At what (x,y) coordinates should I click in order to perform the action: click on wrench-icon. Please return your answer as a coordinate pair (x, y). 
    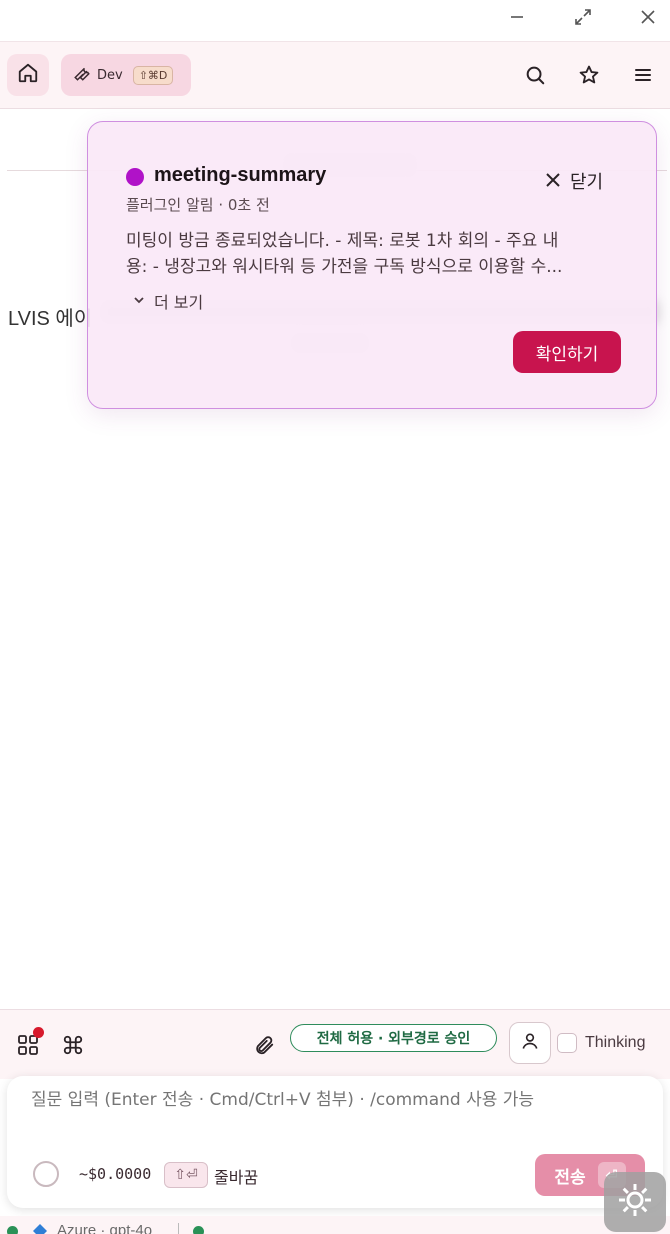
    Looking at the image, I should click on (82, 75).